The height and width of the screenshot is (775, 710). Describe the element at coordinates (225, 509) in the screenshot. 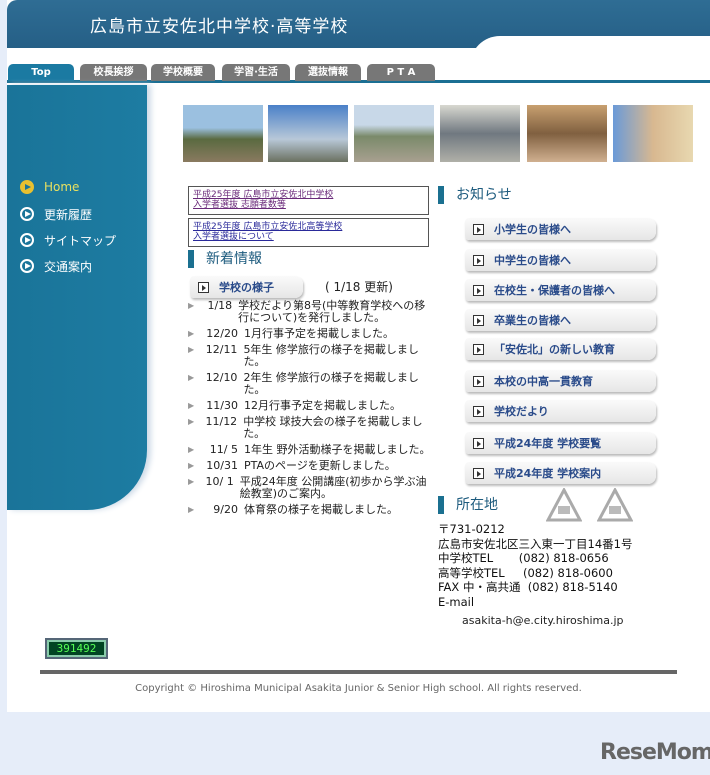

I see `news-date: 9/20` at that location.